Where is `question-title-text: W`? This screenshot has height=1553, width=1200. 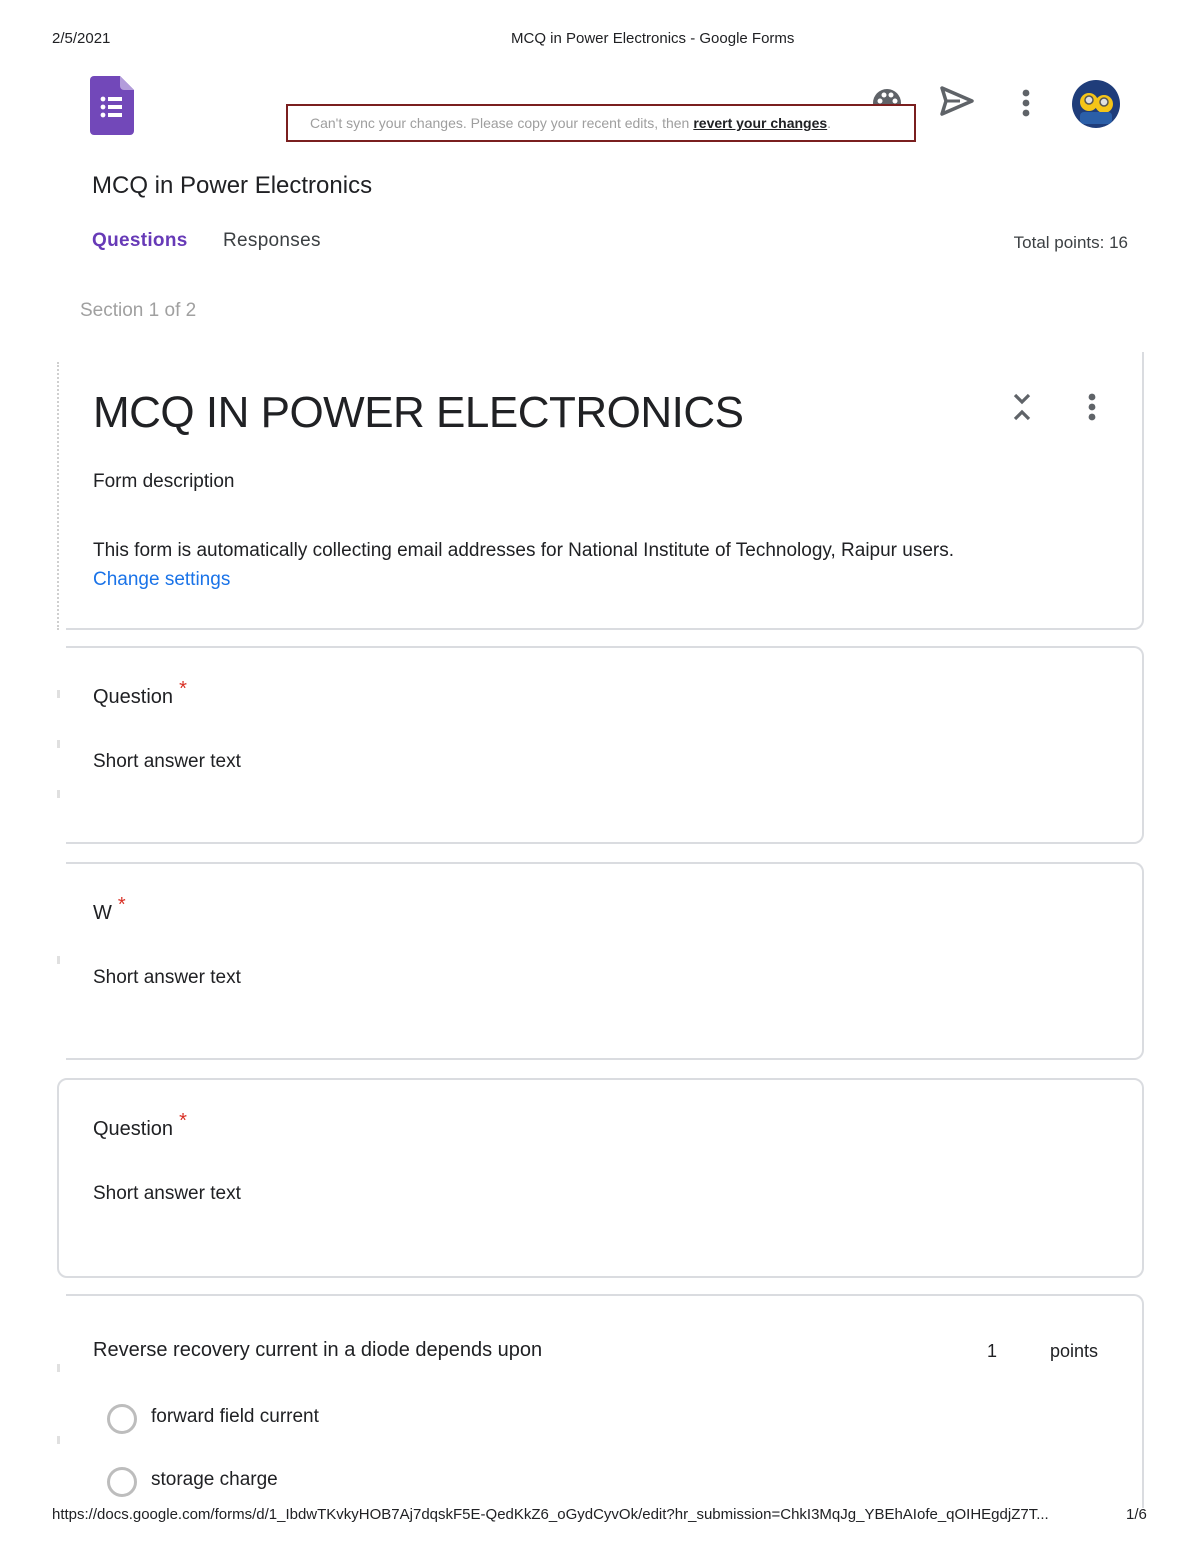
question-title-text: W is located at coordinates (102, 913).